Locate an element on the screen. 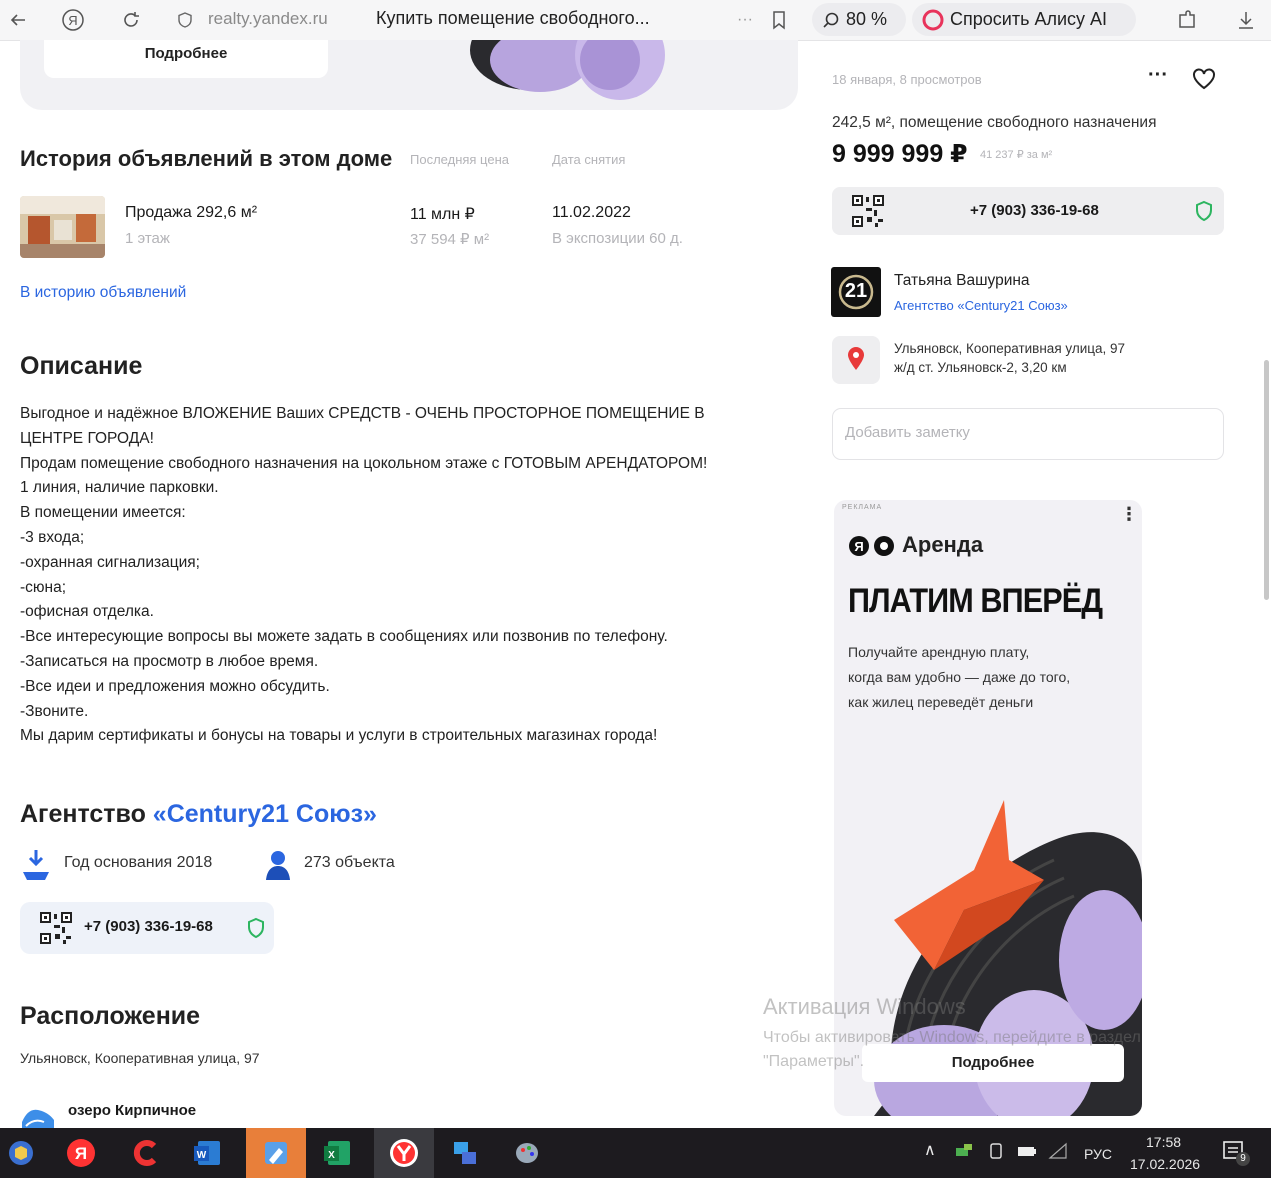 The height and width of the screenshot is (1178, 1271). heart-icon is located at coordinates (1204, 79).